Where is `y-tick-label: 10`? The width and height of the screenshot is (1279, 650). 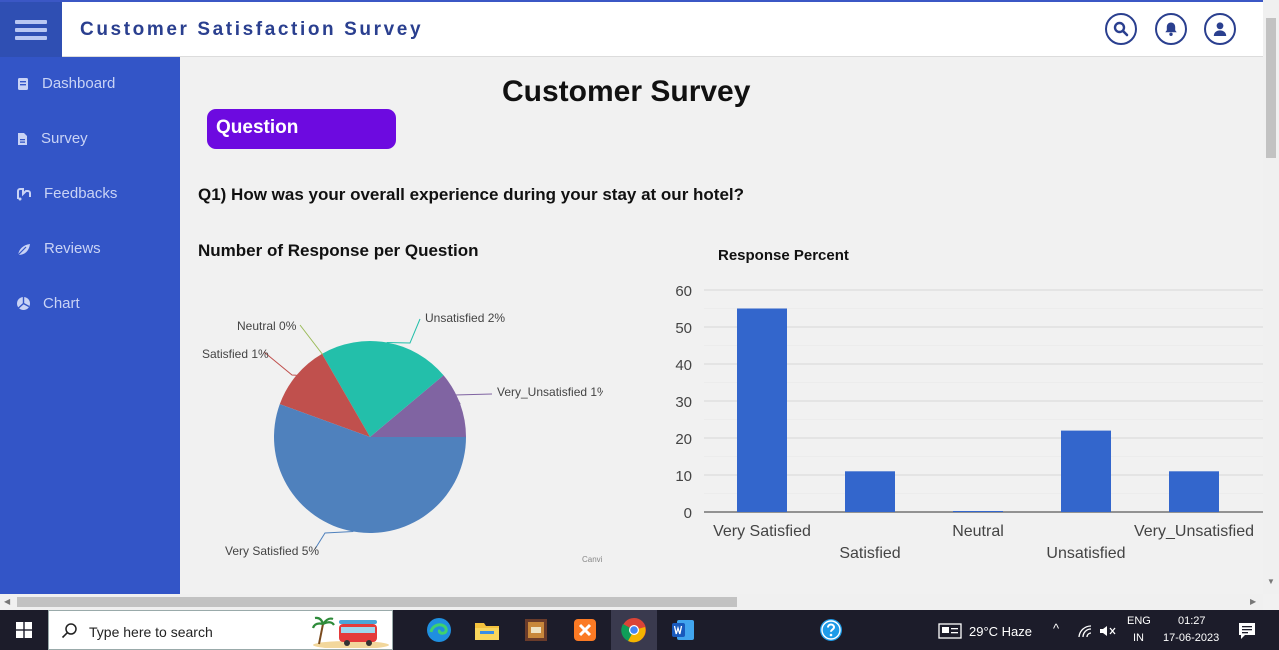
y-tick-label: 10 is located at coordinates (683, 476).